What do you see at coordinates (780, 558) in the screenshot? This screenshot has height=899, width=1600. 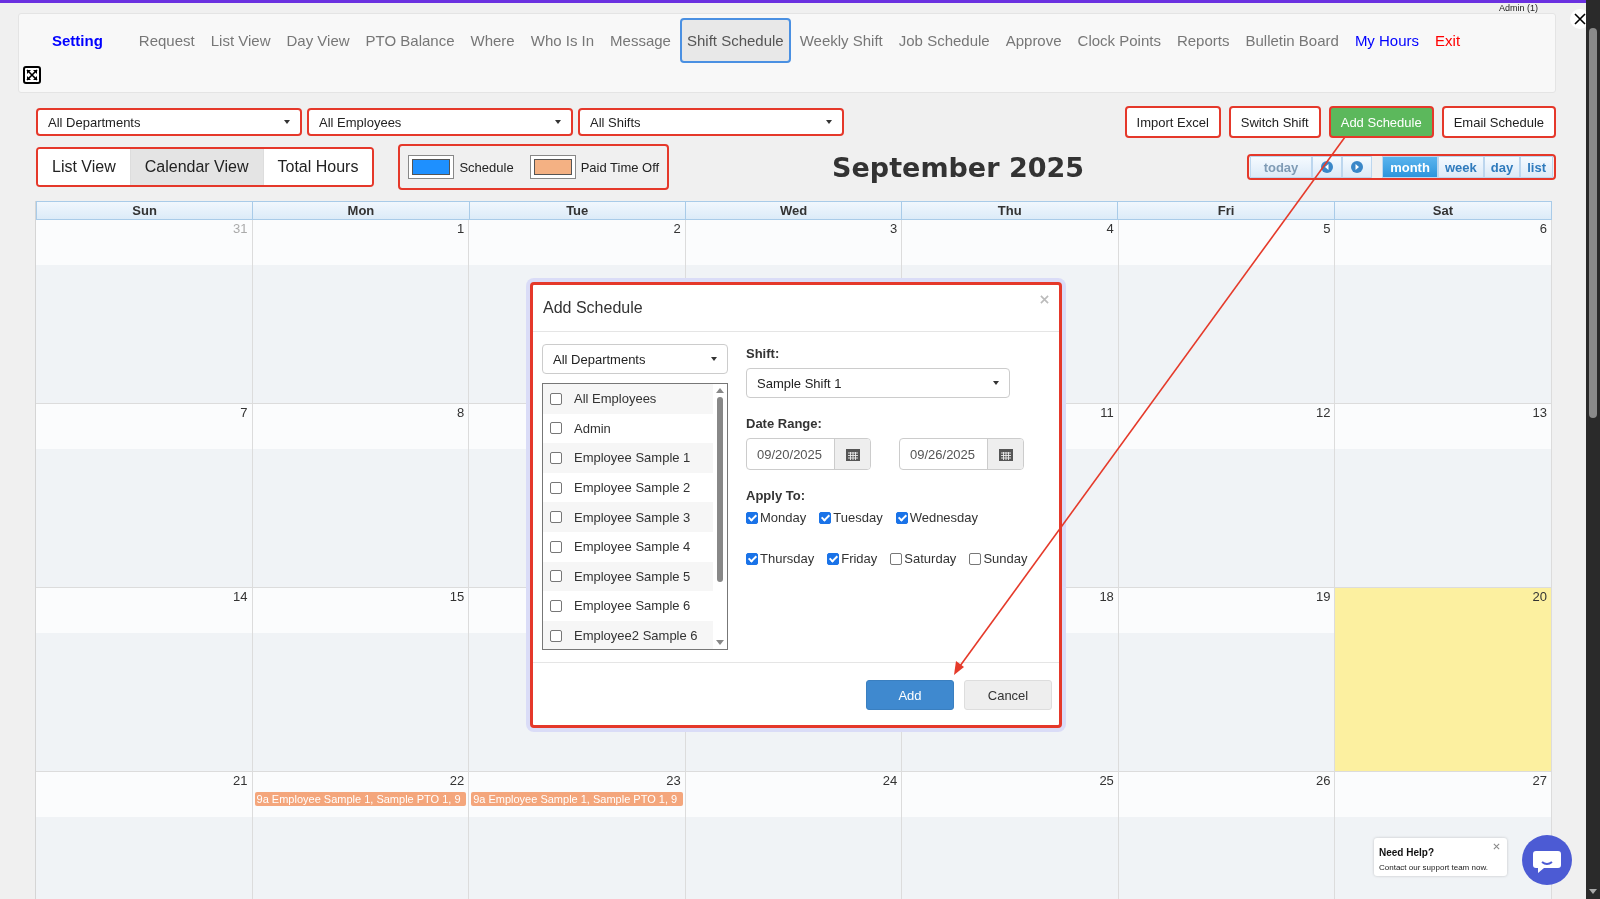 I see `weekday-checkbox: Thursday` at bounding box center [780, 558].